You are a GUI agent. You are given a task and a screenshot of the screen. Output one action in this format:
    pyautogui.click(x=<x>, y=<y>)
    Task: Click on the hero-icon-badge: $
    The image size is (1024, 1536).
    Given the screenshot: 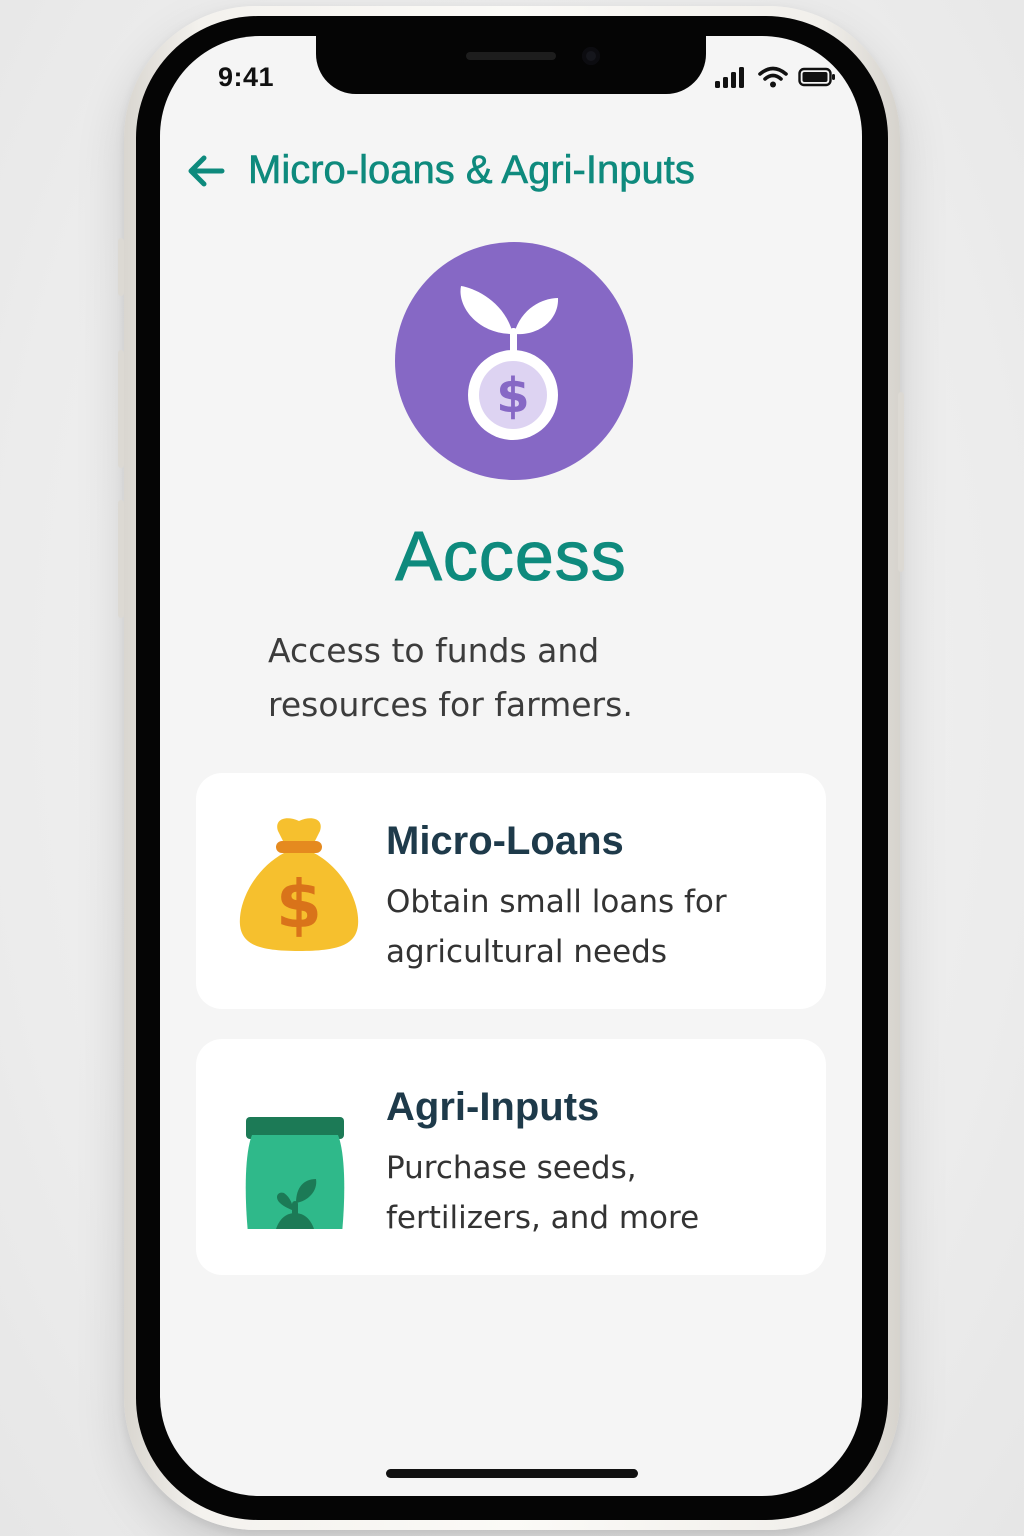 What is the action you would take?
    pyautogui.click(x=514, y=361)
    